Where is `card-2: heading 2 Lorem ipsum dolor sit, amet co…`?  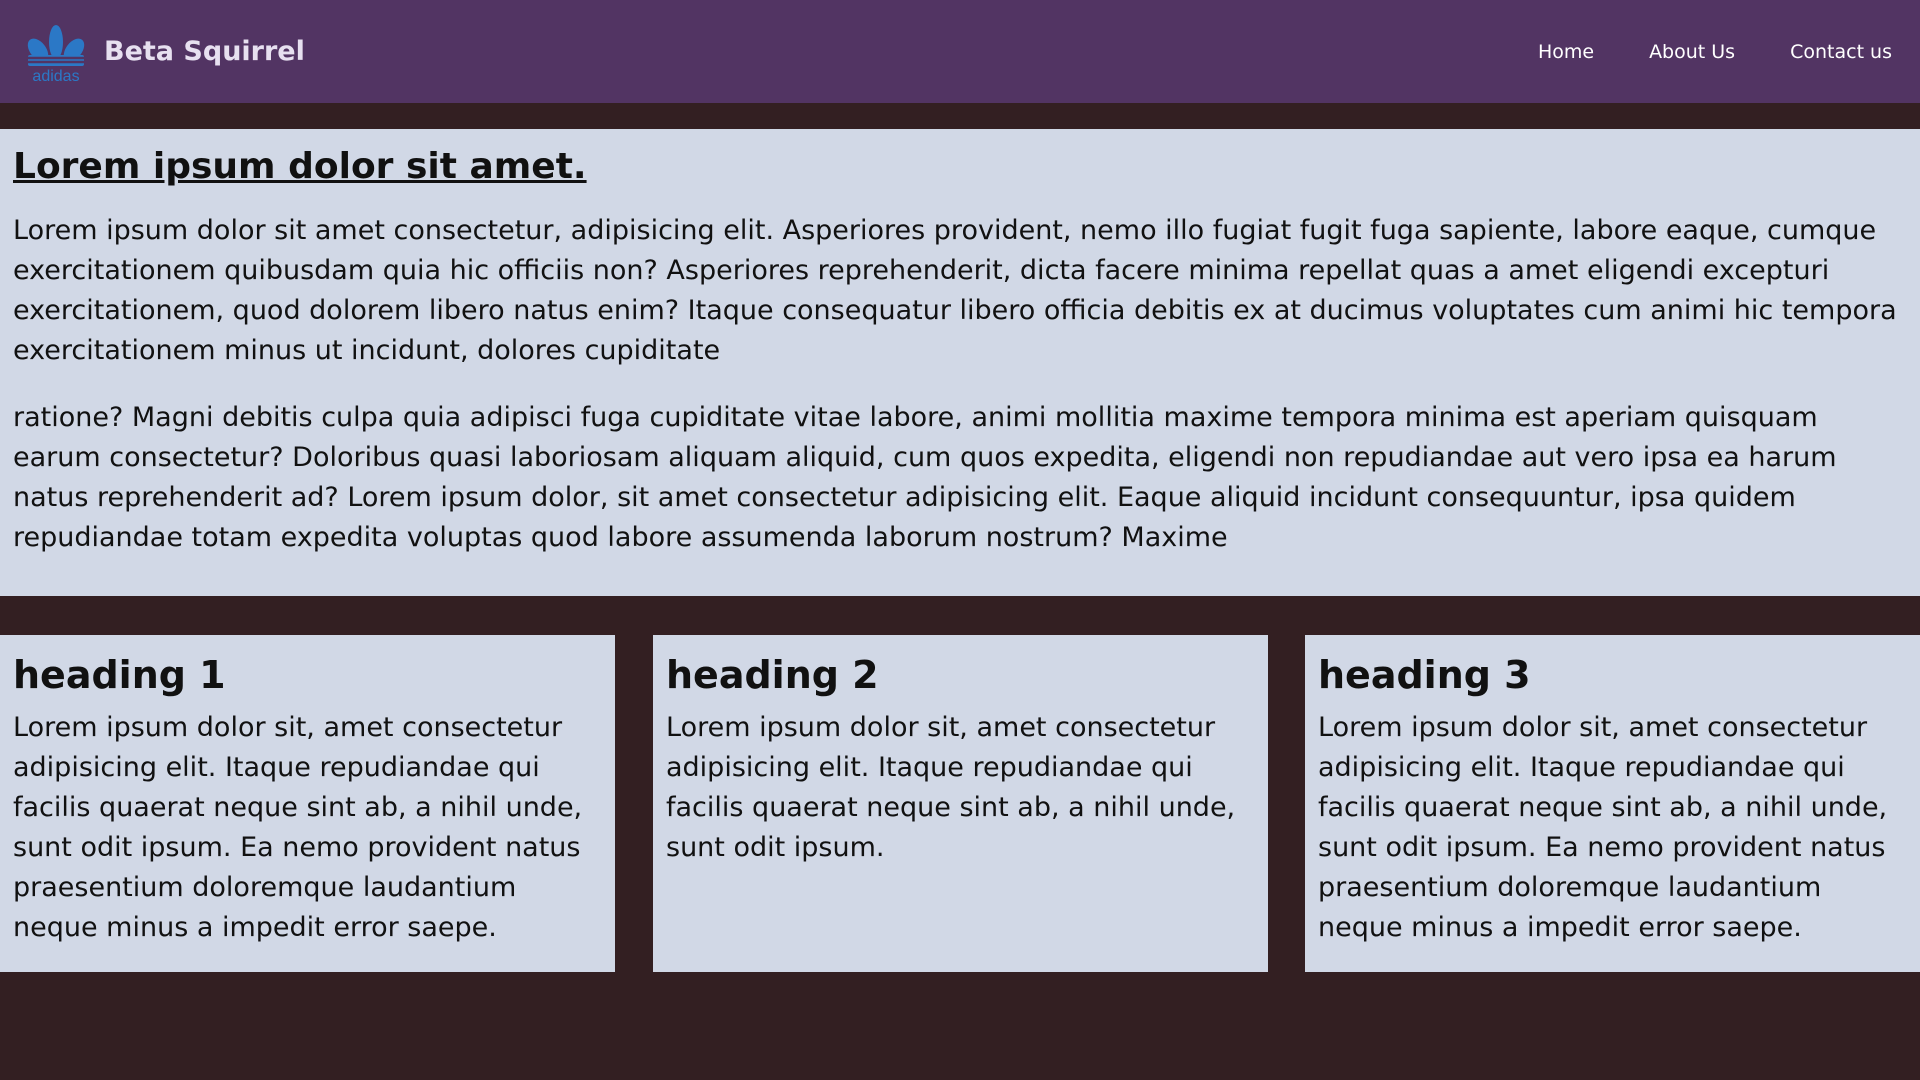
card-2: heading 2 Lorem ipsum dolor sit, amet co… is located at coordinates (960, 803).